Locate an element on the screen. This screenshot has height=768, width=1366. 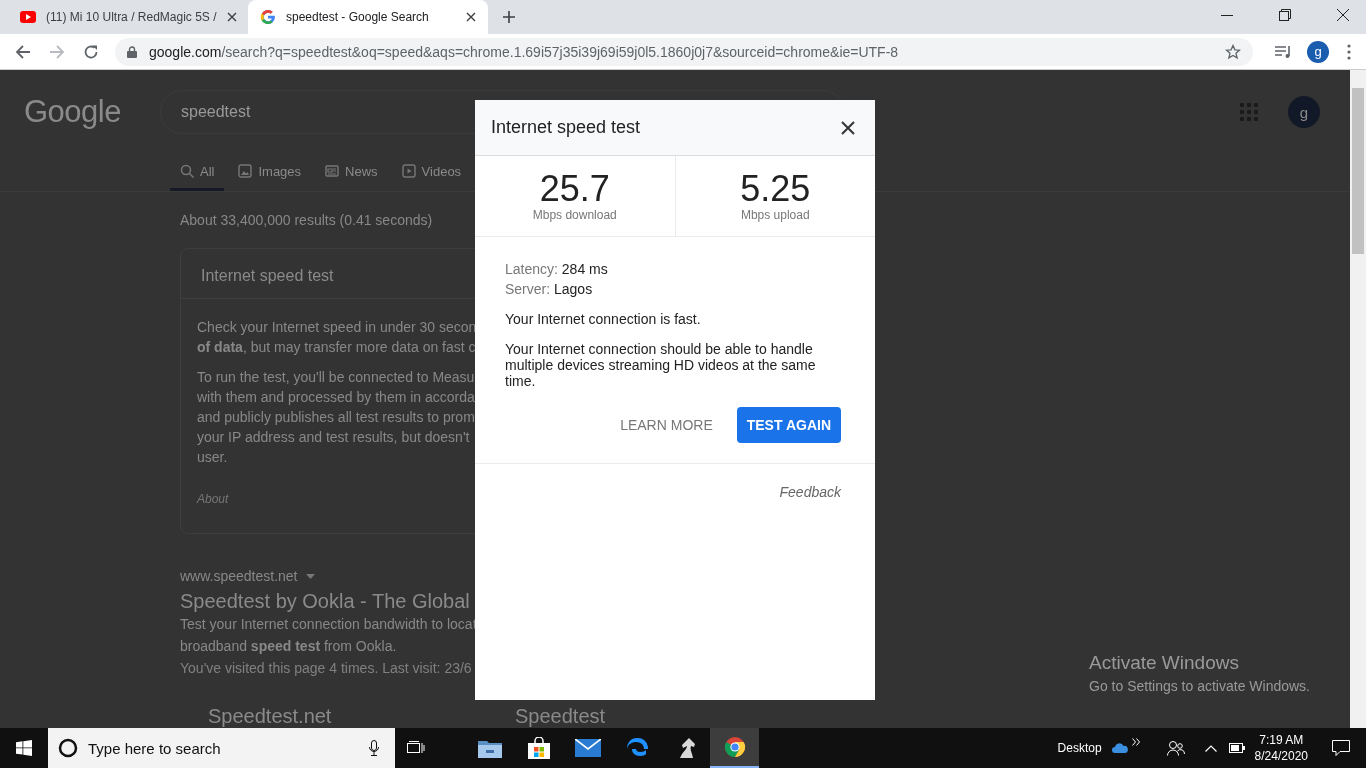
description-text: Your Internet connection should be able to handle multiple devices streaming HD videos at the same time. is located at coordinates (661, 365).